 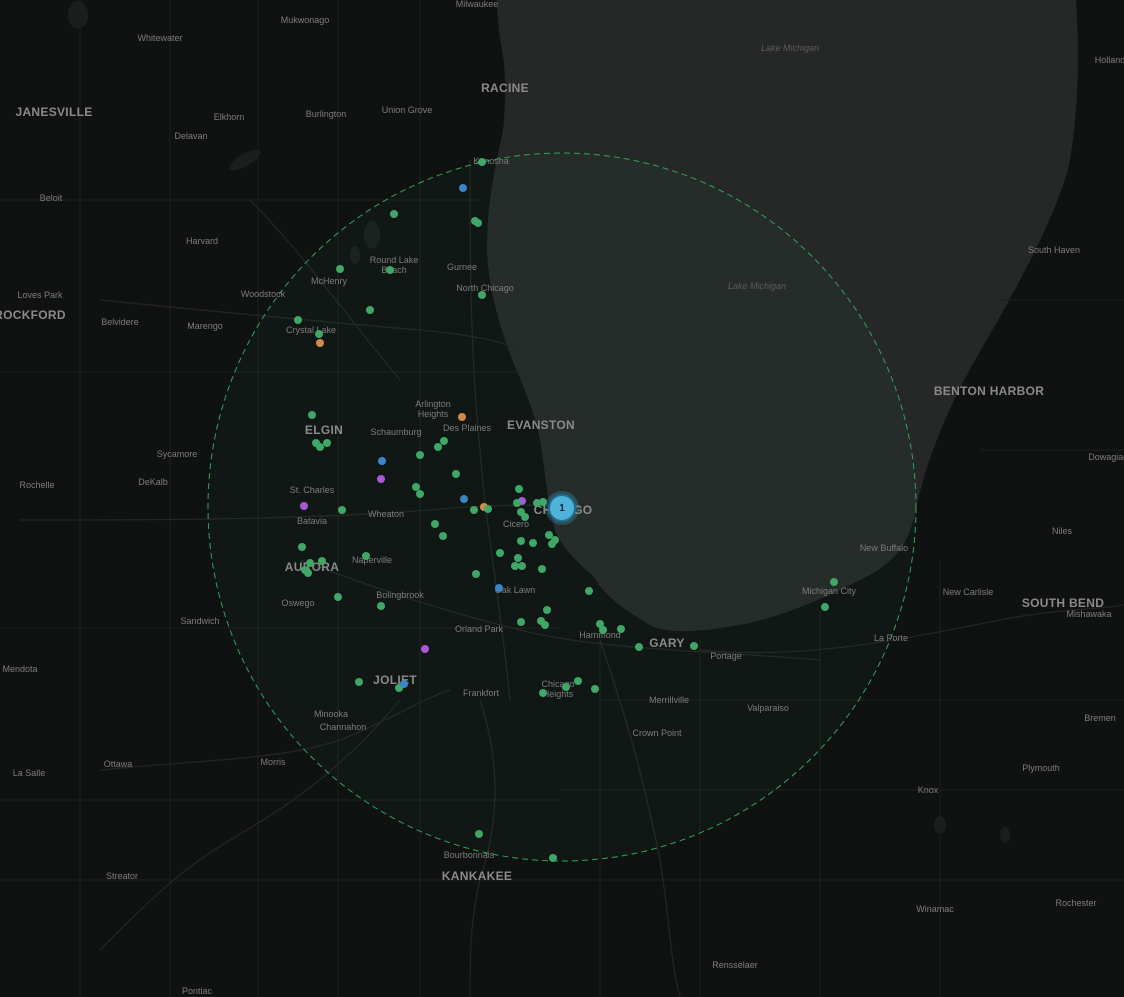 What do you see at coordinates (1100, 718) in the screenshot?
I see `city-label: Bremen` at bounding box center [1100, 718].